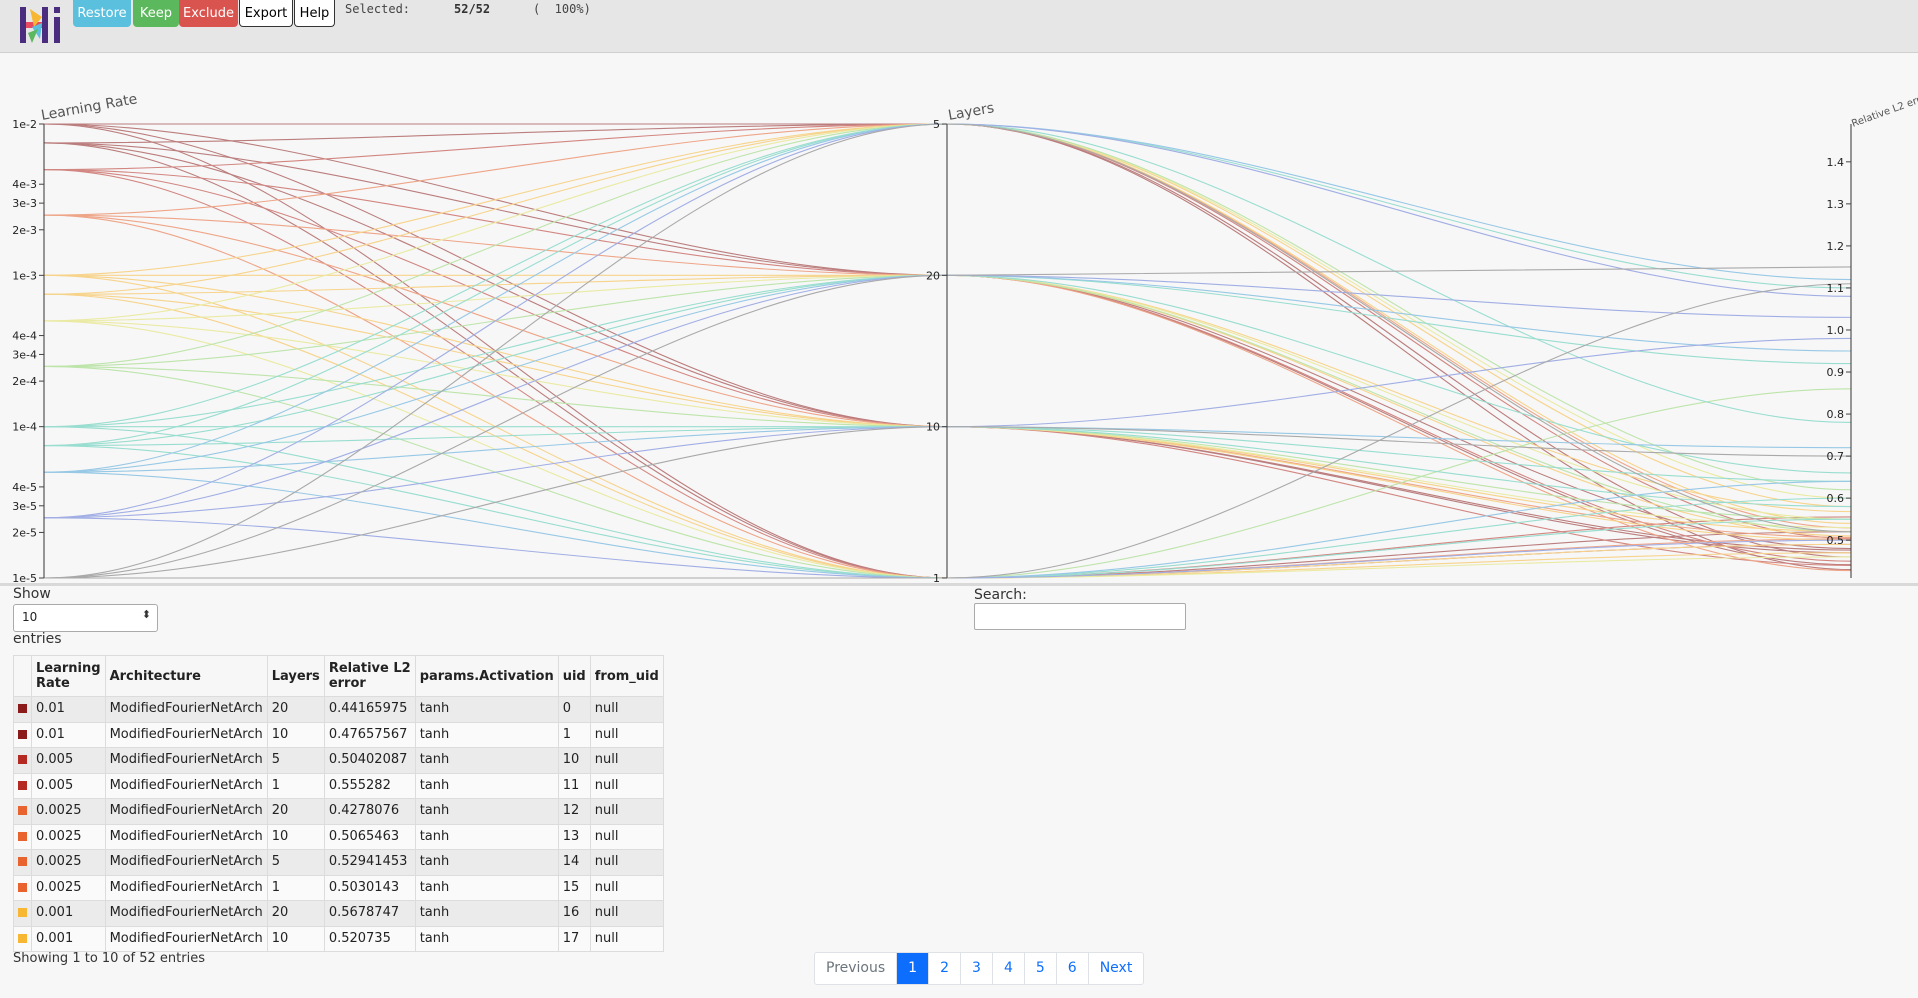  Describe the element at coordinates (266, 13) in the screenshot. I see `export-button: Export` at that location.